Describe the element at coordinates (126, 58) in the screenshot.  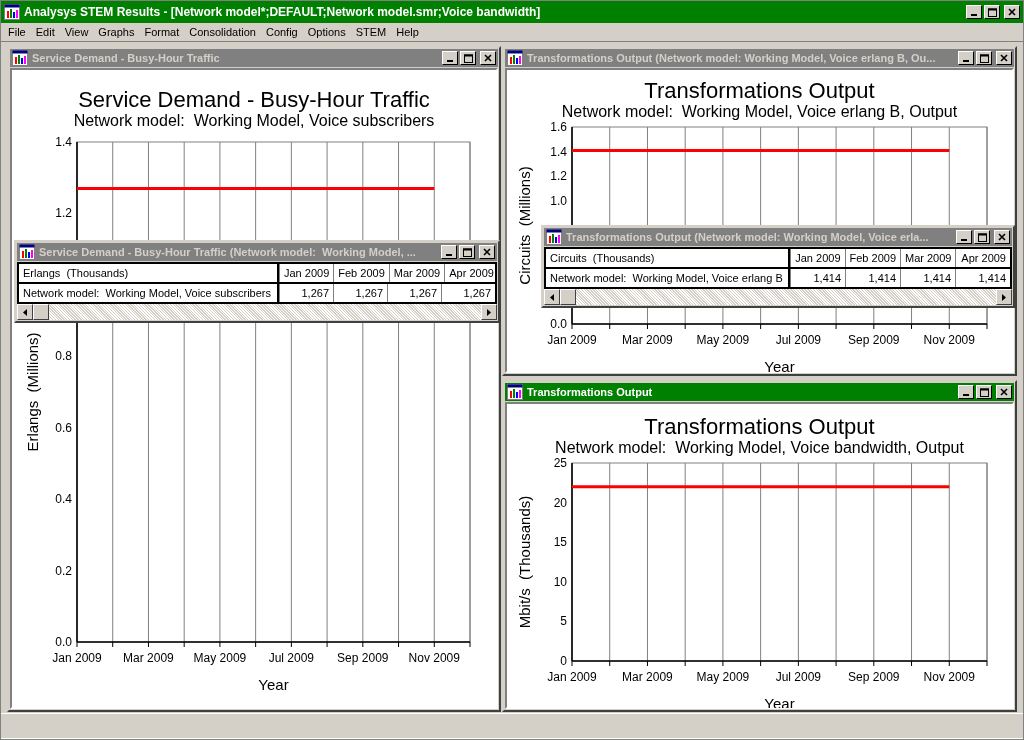
I see `window-title: Service Demand - Busy-Hour Traffic` at that location.